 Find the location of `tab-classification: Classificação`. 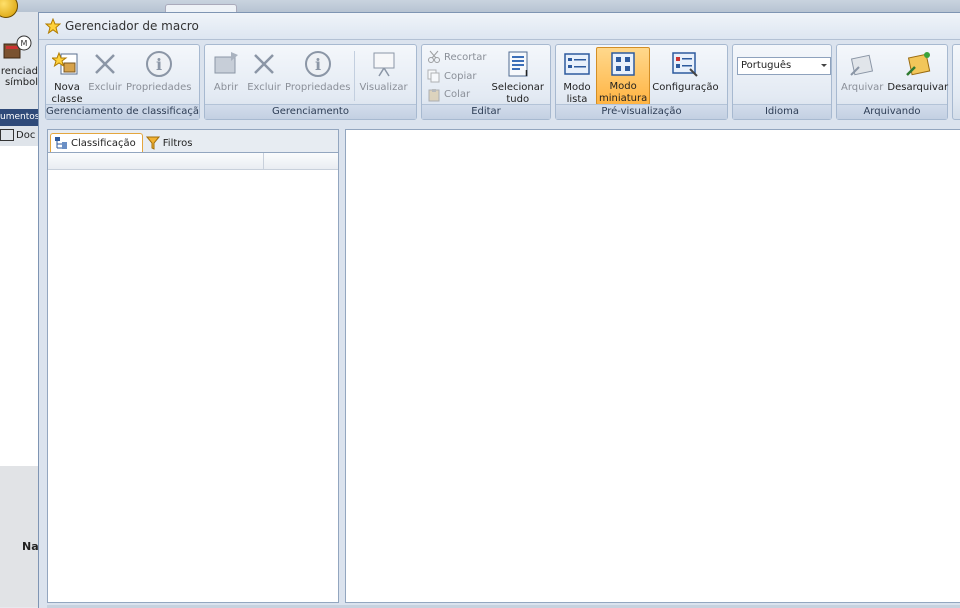

tab-classification: Classificação is located at coordinates (96, 142).